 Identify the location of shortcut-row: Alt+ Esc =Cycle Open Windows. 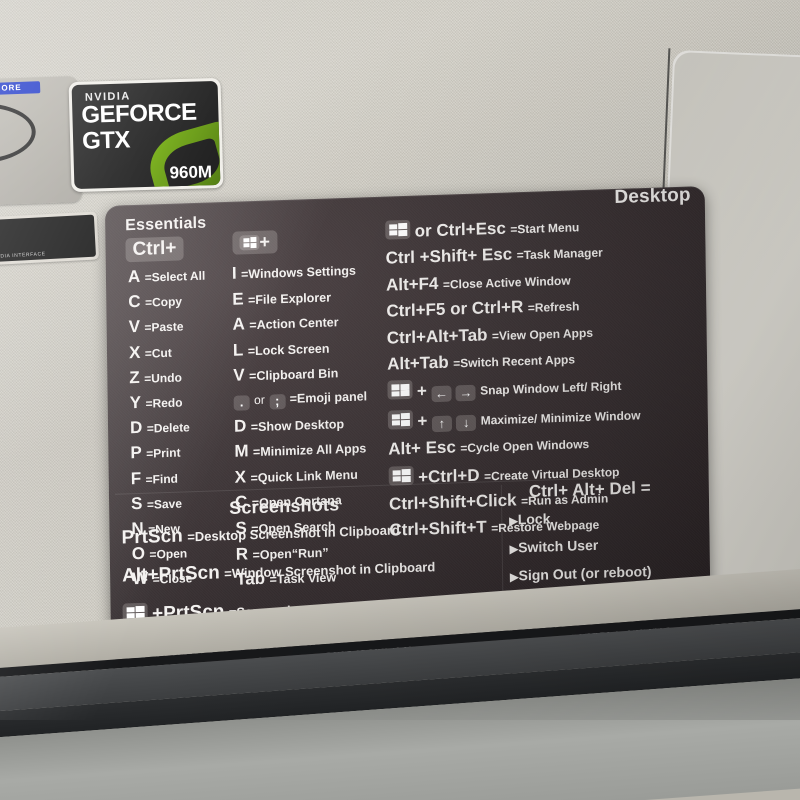
(514, 445).